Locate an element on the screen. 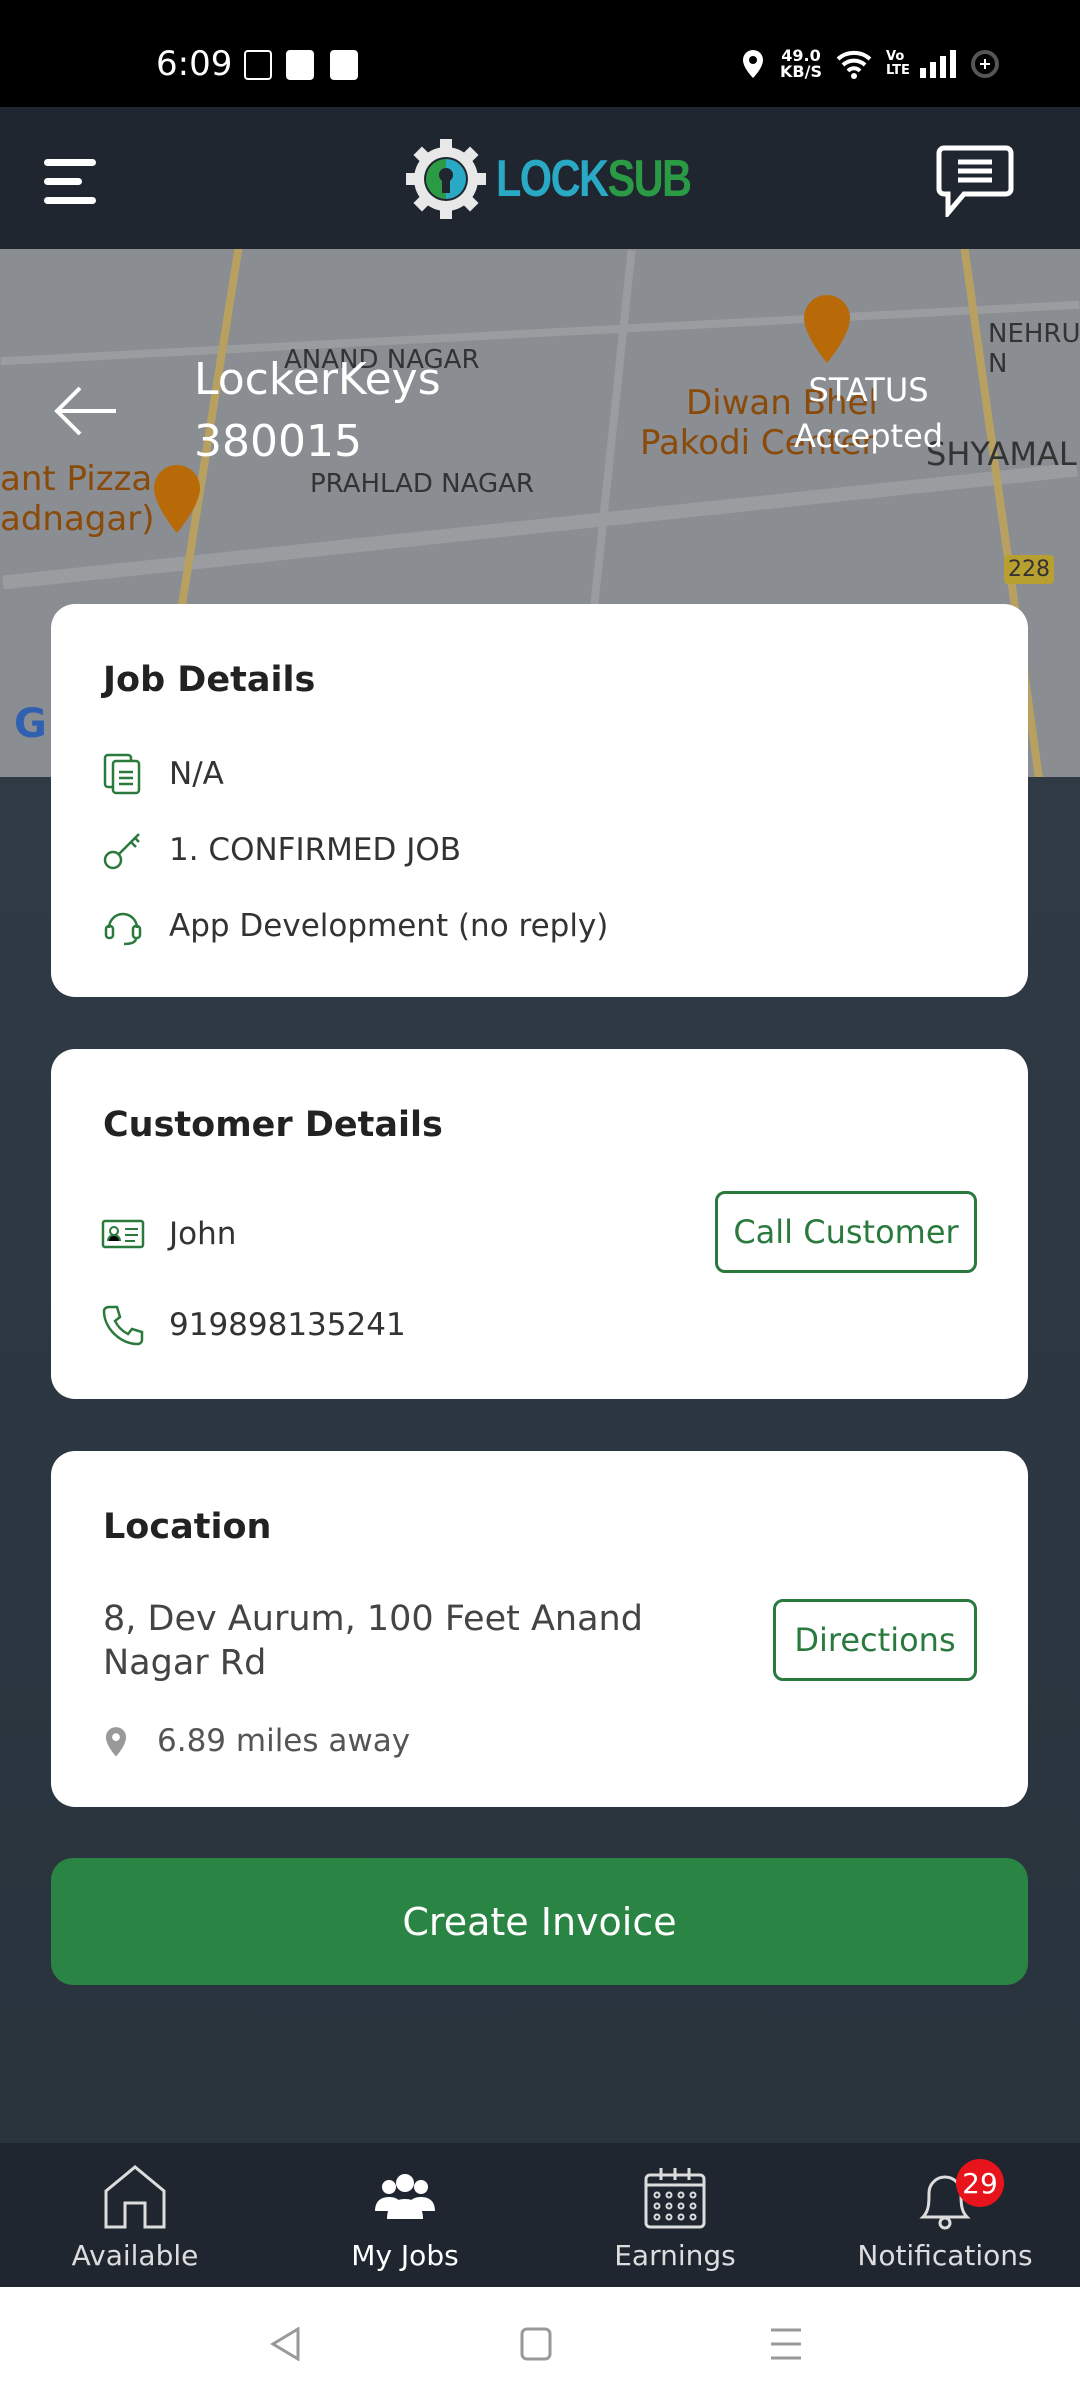 Image resolution: width=1080 pixels, height=2400 pixels. key-icon is located at coordinates (121, 851).